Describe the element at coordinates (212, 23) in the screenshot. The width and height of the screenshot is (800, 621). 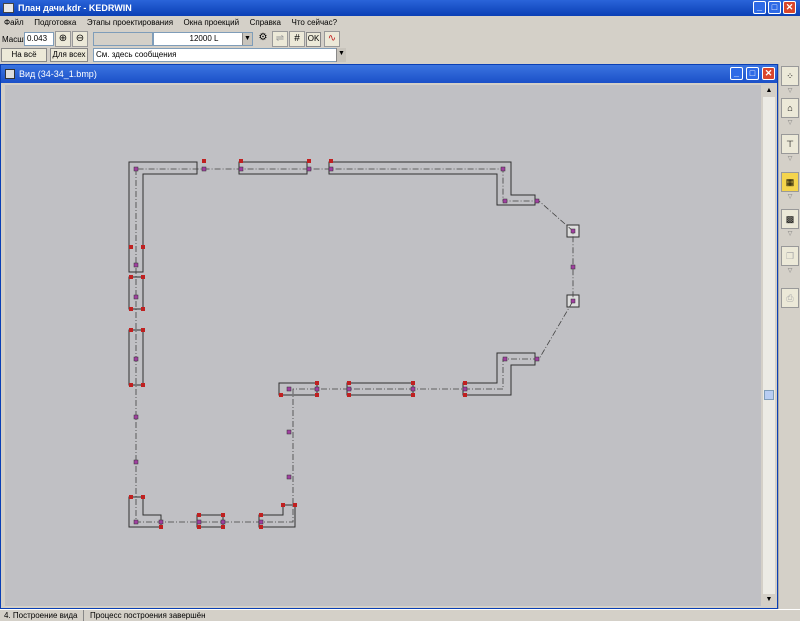
I see `menu-projection-windows: Окна проекций` at that location.